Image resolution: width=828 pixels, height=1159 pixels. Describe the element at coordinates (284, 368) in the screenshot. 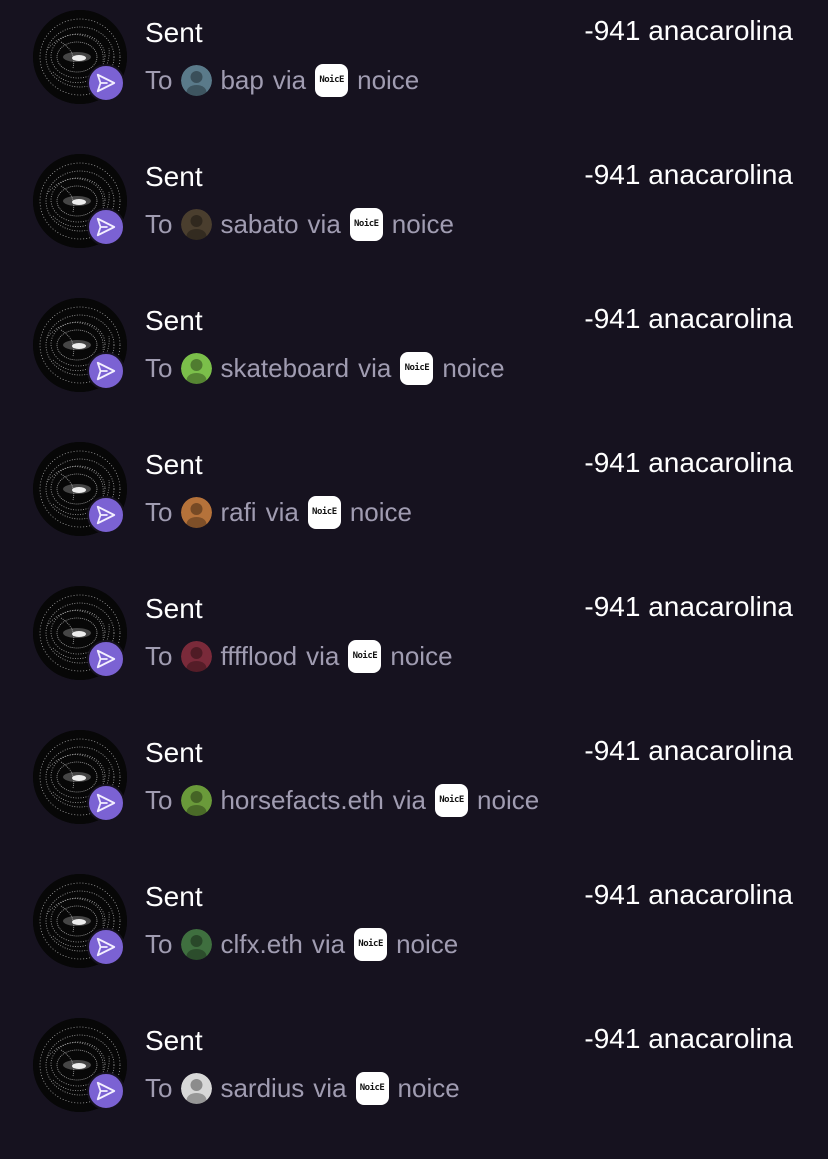

I see `recipient-name: skateboard` at that location.